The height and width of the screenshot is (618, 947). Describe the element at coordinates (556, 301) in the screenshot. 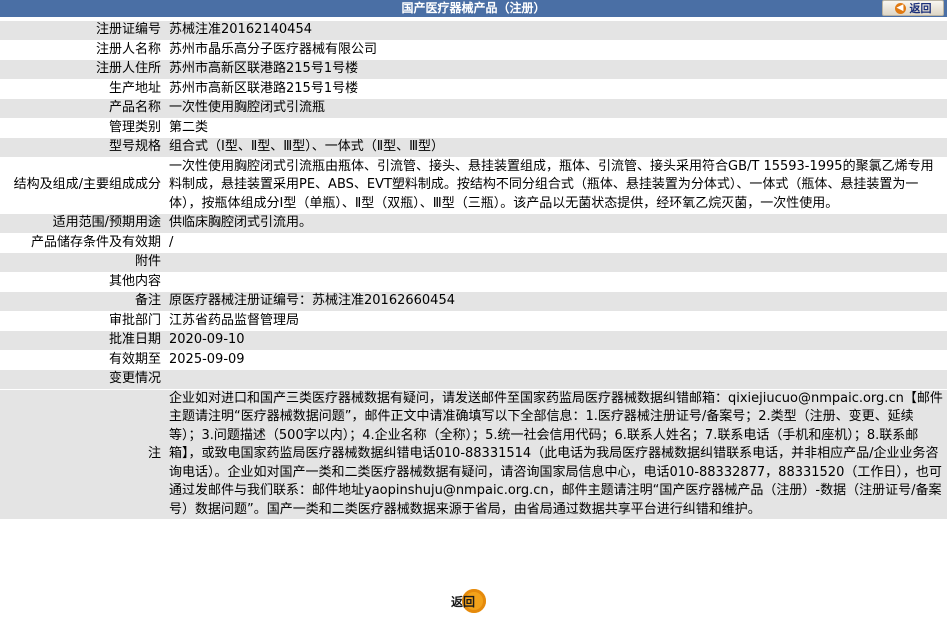

I see `row-value: 原医疗器械注册证编号：苏械注准20162660454` at that location.